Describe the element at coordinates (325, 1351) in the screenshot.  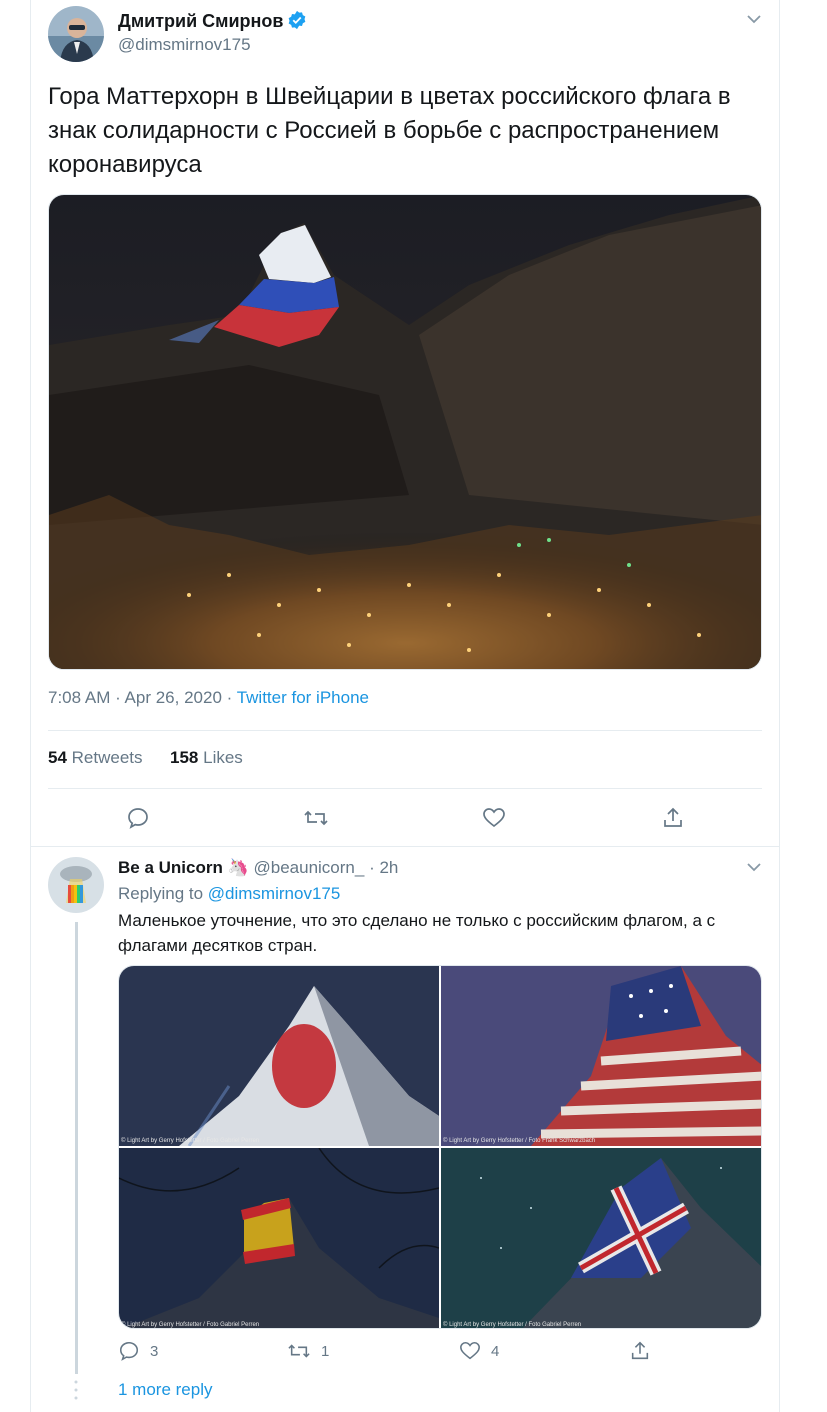
I see `retweet-count: 1` at that location.